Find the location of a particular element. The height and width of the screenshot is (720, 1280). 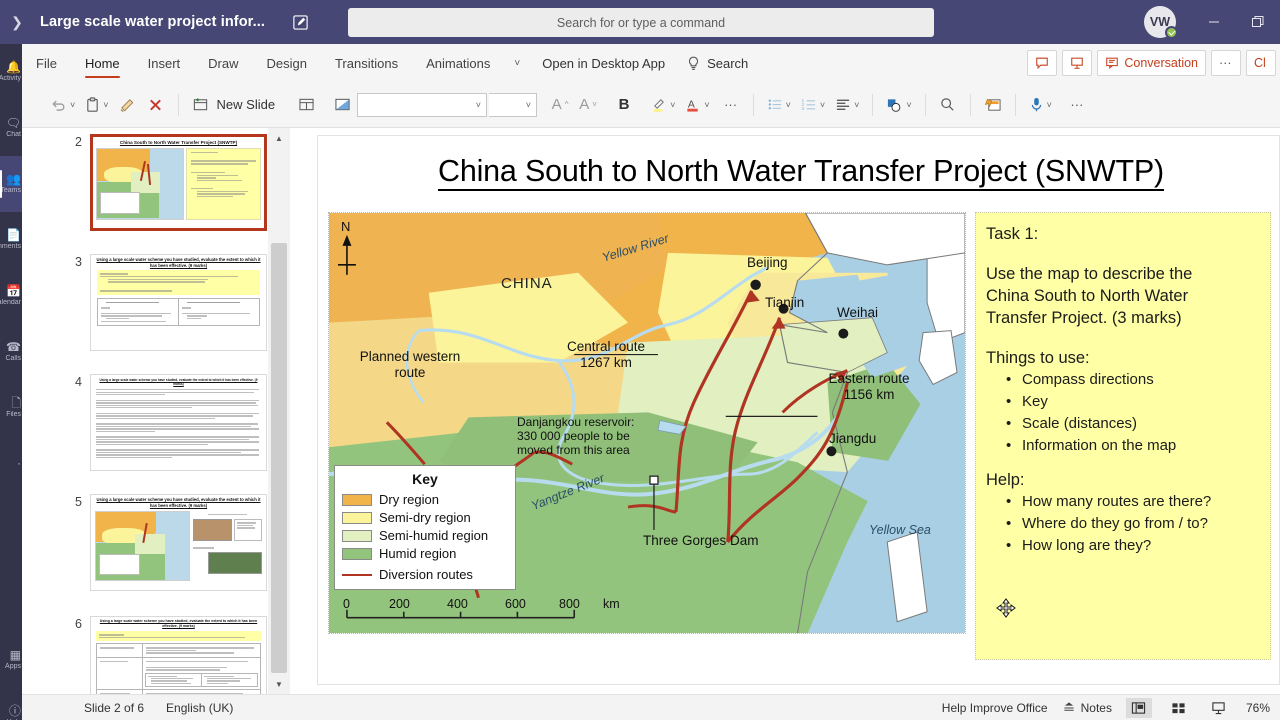

ribbon-search: Search is located at coordinates (712, 63).